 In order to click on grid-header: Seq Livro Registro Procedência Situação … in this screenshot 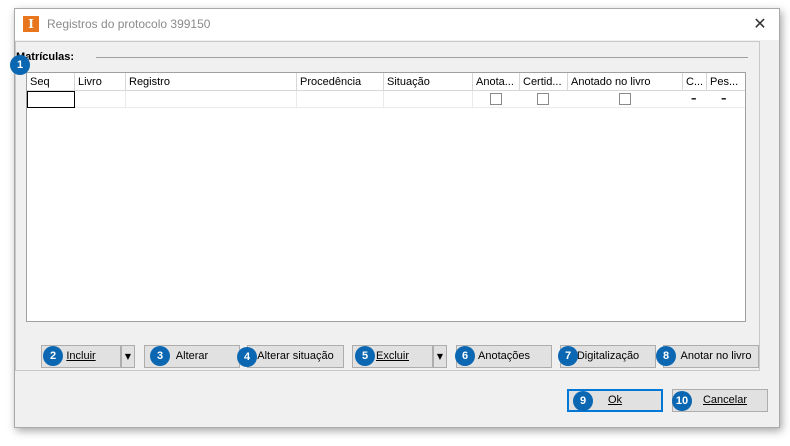, I will do `click(386, 82)`.